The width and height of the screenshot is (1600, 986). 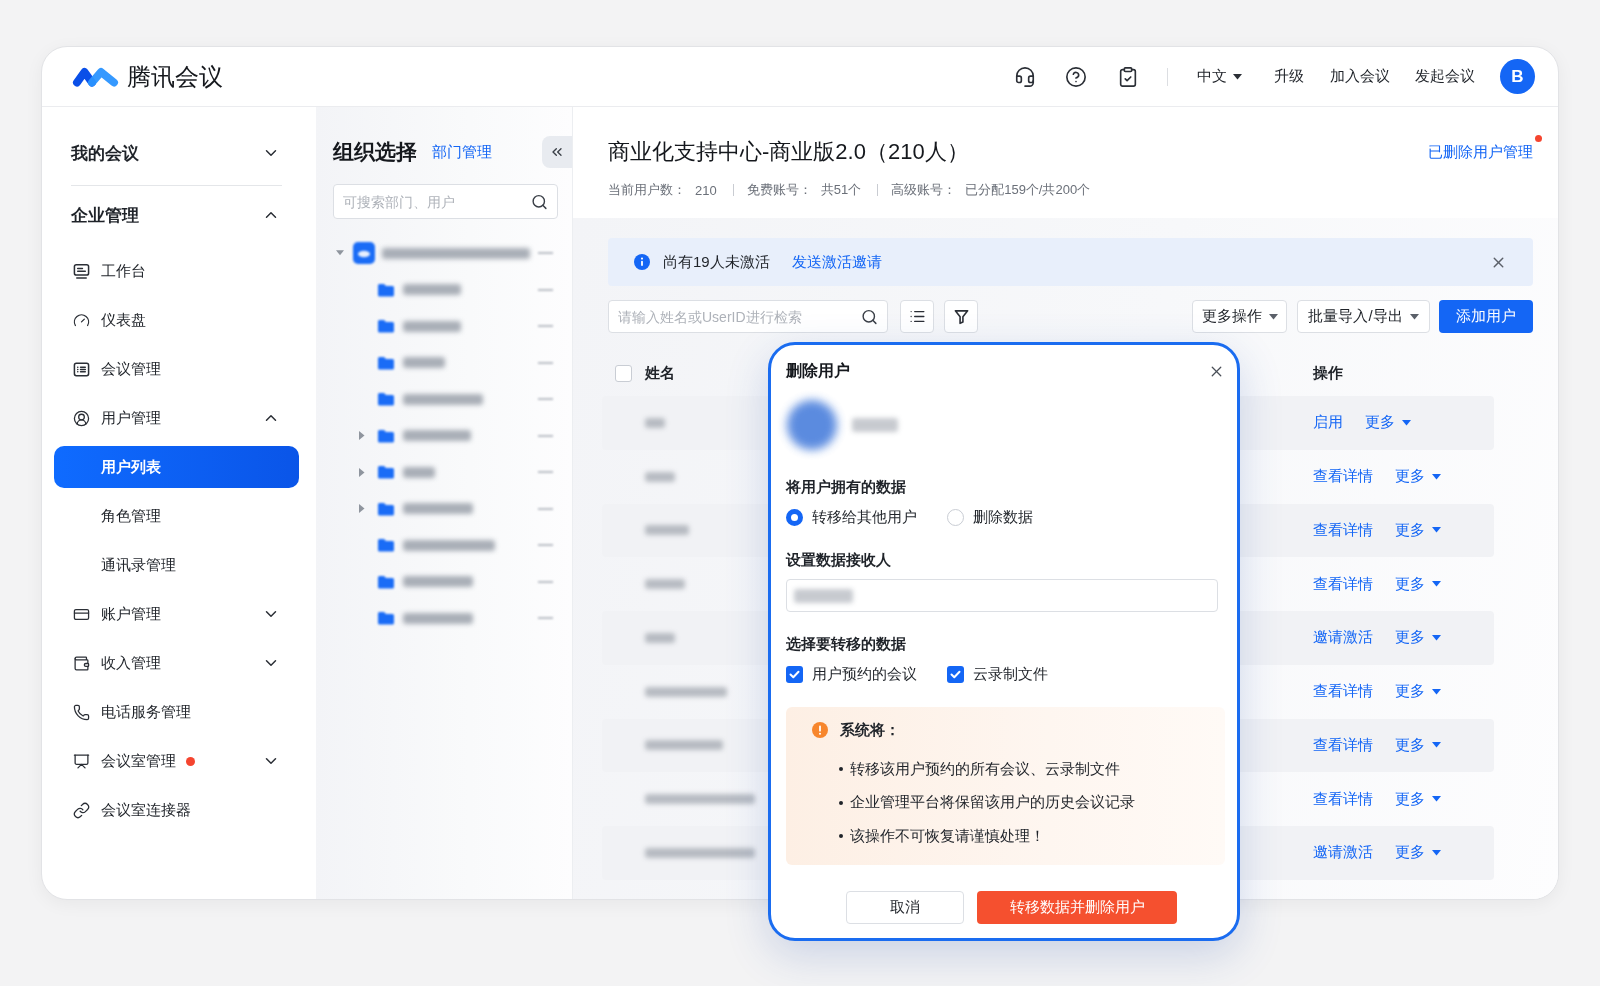 What do you see at coordinates (176, 467) in the screenshot?
I see `nav-item: 用户列表` at bounding box center [176, 467].